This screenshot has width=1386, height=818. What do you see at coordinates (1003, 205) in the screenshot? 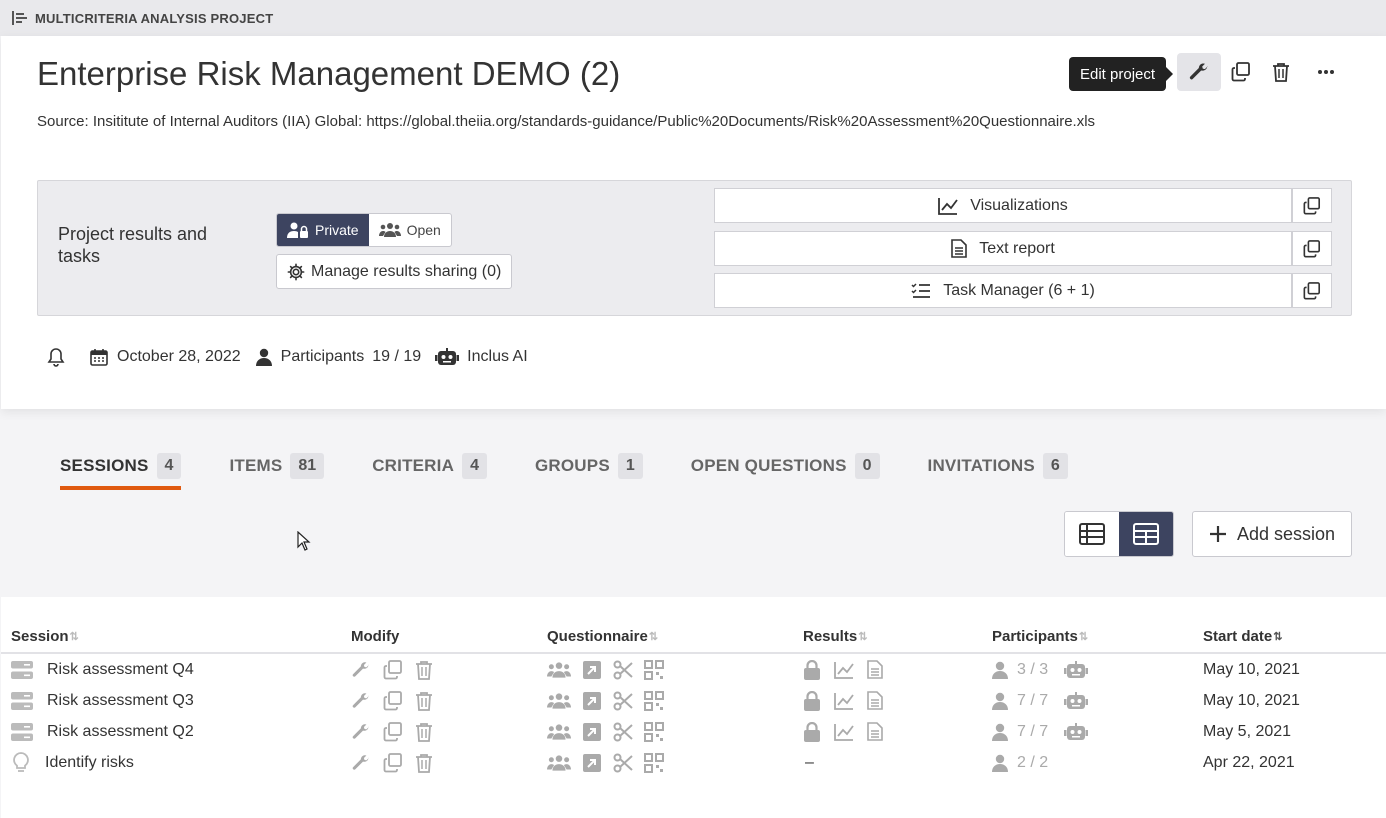
I see `visualizations-button: Visualizations` at bounding box center [1003, 205].